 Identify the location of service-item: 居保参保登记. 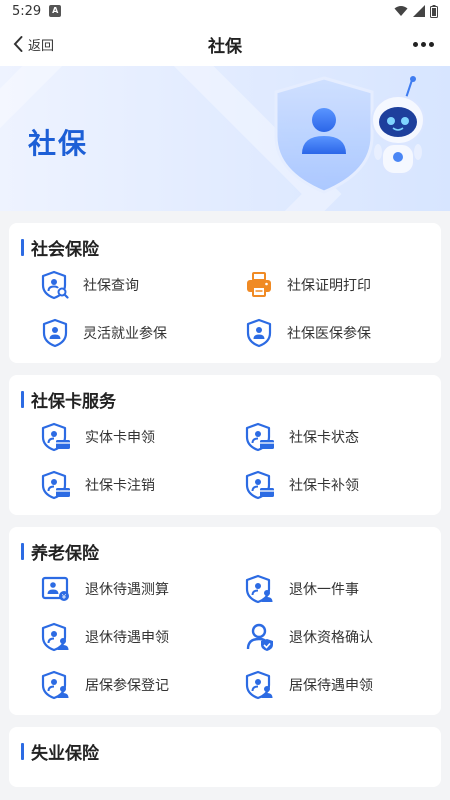
(123, 685).